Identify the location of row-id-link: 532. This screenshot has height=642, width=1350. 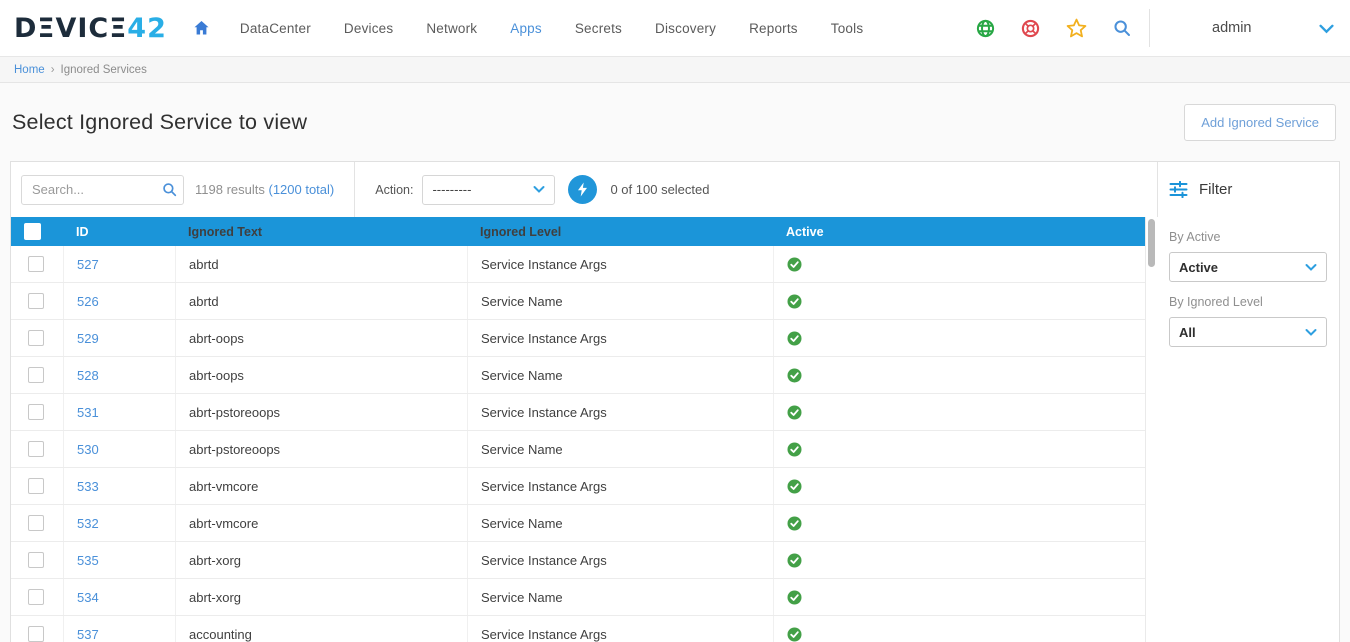
(88, 523).